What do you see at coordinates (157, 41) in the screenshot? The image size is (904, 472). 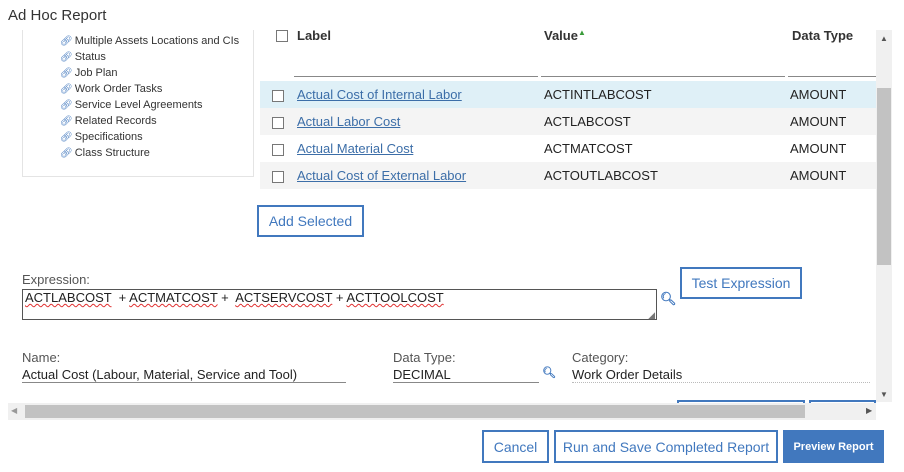 I see `tree-item-label: Multiple Assets Locations and CIs` at bounding box center [157, 41].